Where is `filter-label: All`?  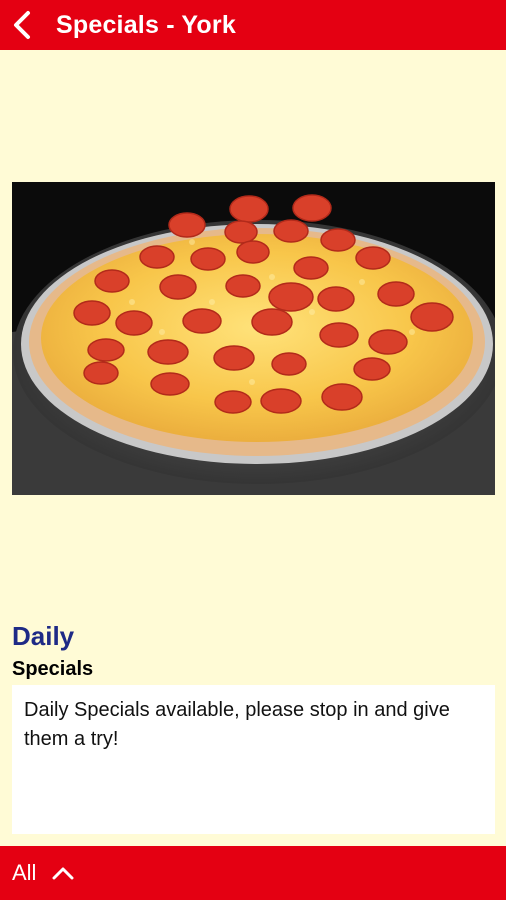 filter-label: All is located at coordinates (24, 873).